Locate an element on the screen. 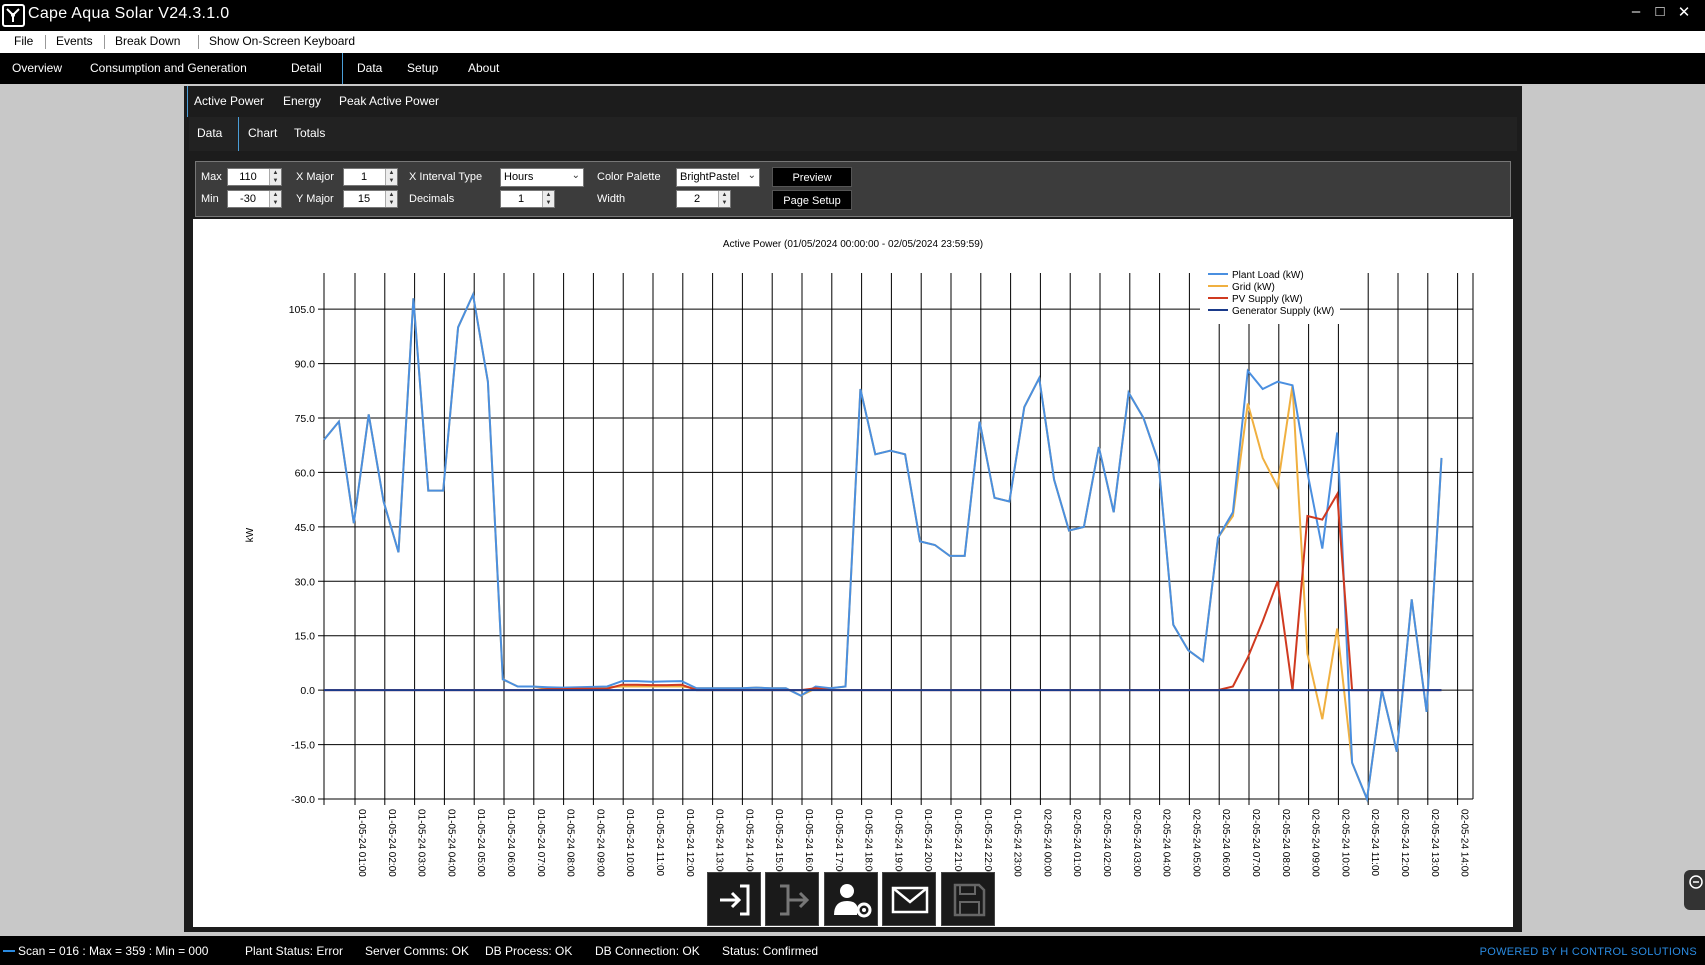  y-tick-label: -15.0 is located at coordinates (303, 746).